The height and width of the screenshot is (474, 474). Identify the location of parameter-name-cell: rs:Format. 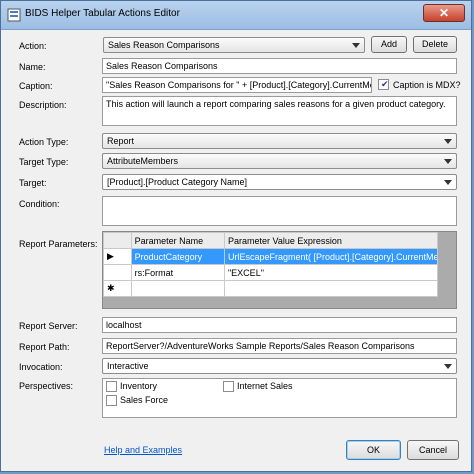
(177, 272).